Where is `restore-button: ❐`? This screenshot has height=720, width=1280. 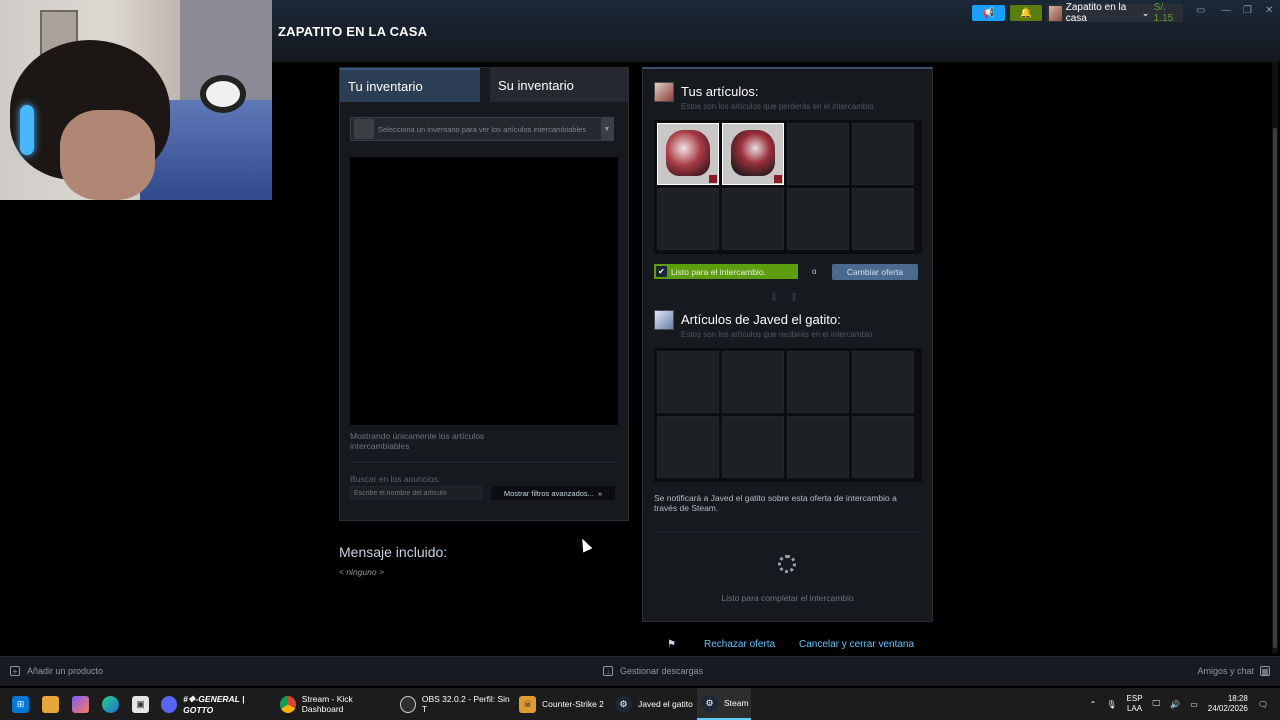
restore-button: ❐ is located at coordinates (1247, 10).